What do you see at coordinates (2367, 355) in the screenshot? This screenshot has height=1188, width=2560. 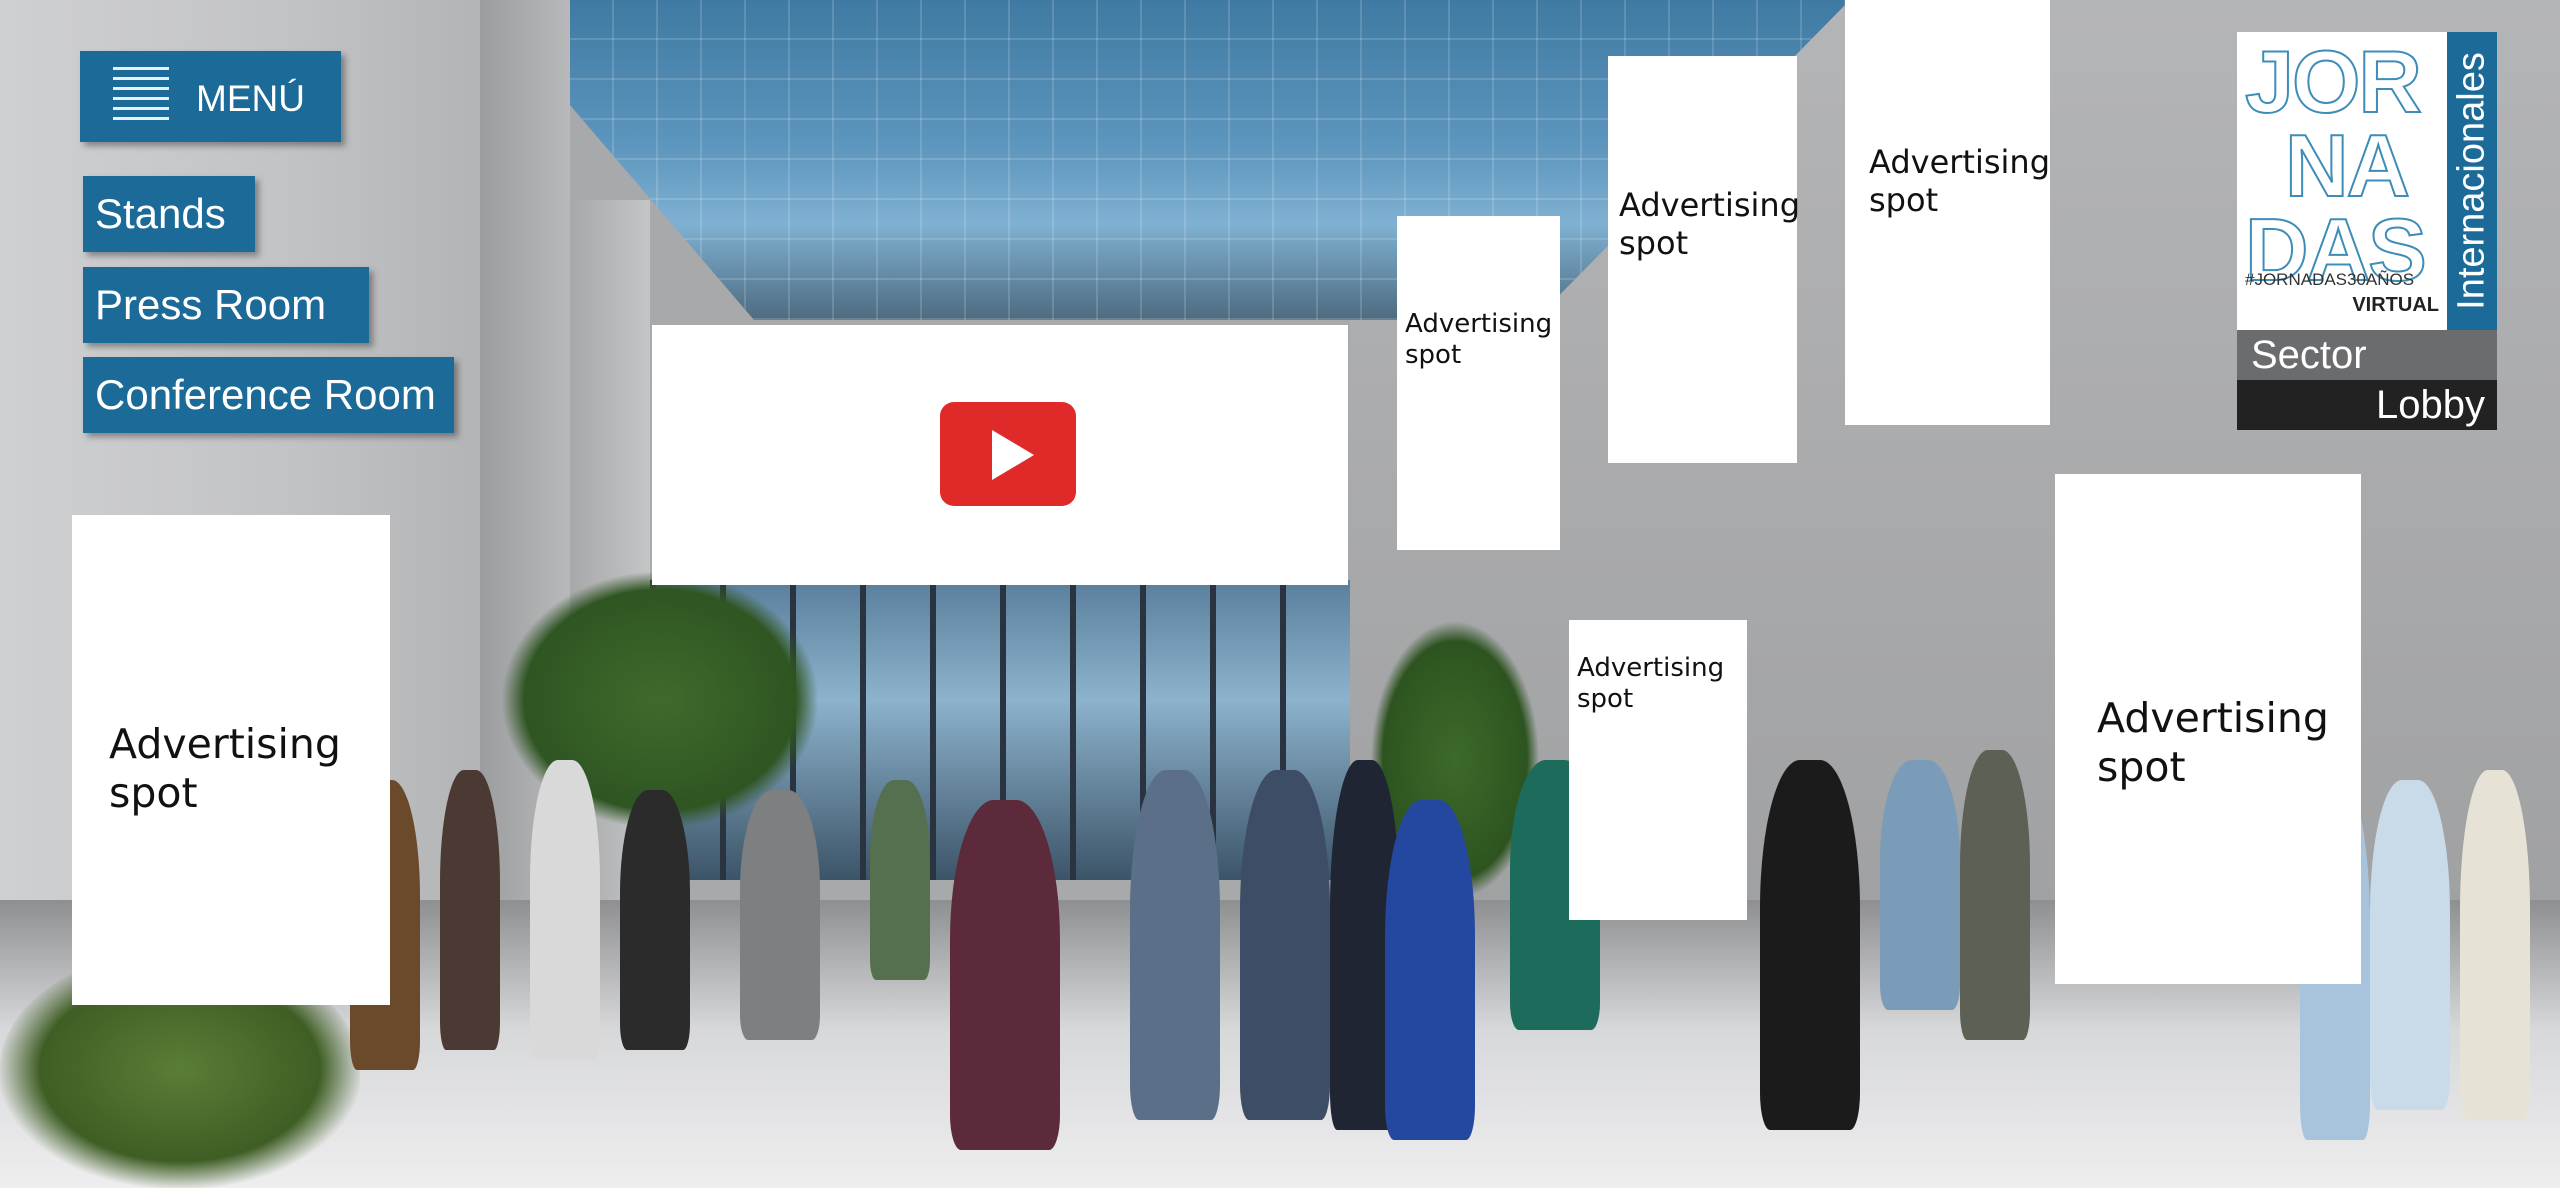 I see `logo-sector: Sector` at bounding box center [2367, 355].